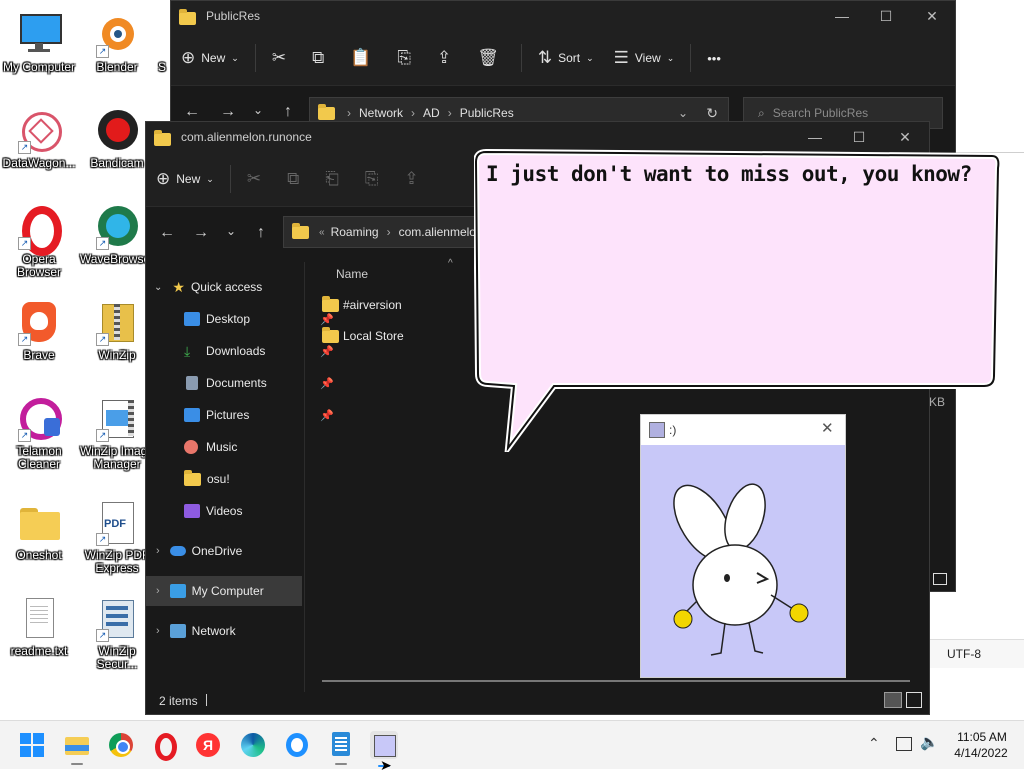 The height and width of the screenshot is (774, 1024). I want to click on minimize-button: —, so click(842, 16).